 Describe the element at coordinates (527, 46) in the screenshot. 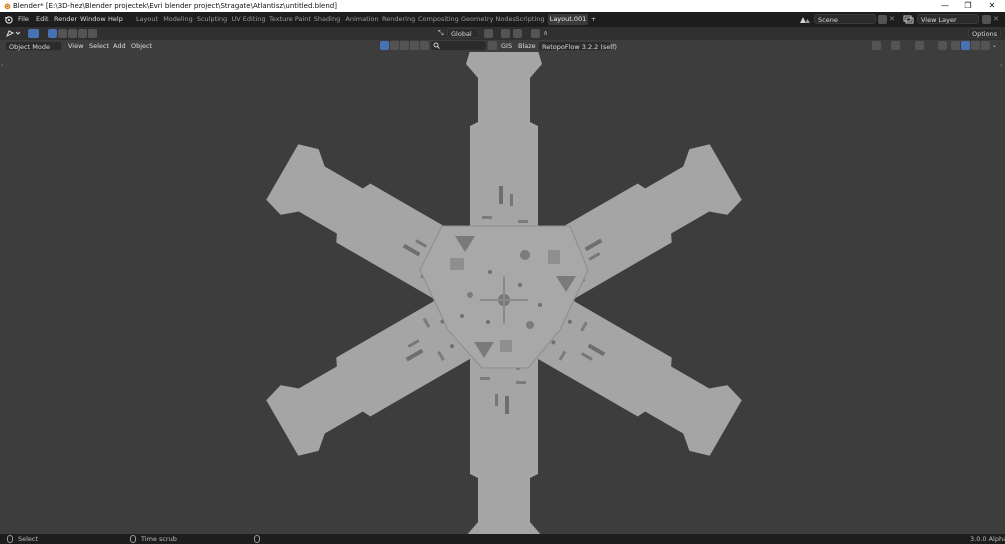

I see `blaze-addon-button: Blaze` at that location.